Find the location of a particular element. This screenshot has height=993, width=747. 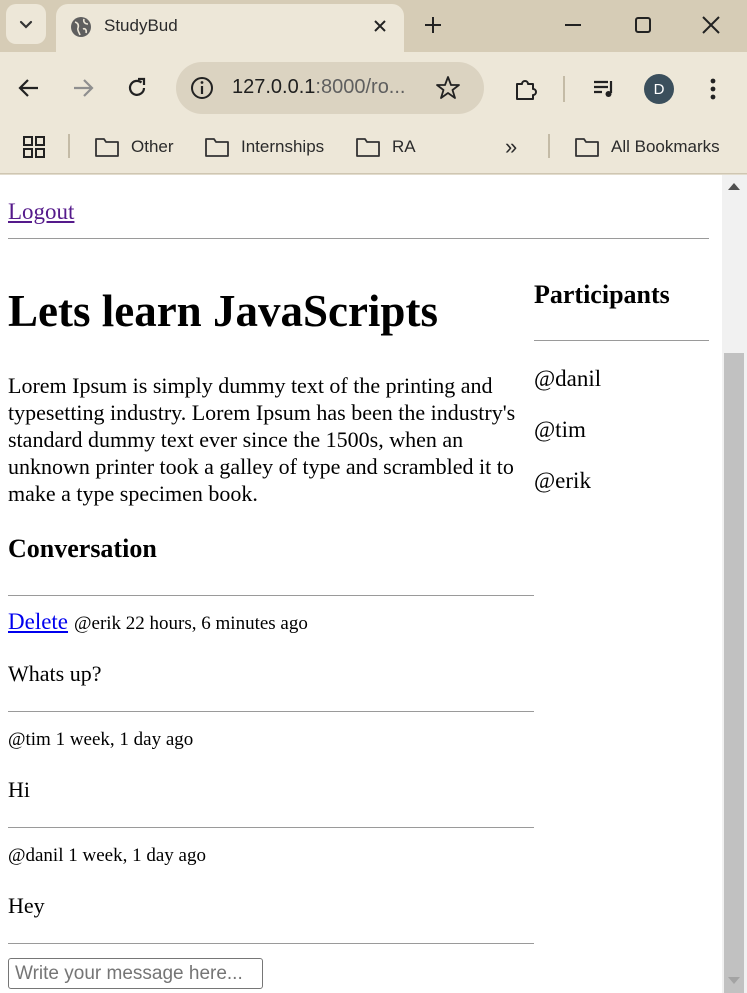

delete-message-link: Delete is located at coordinates (38, 621).